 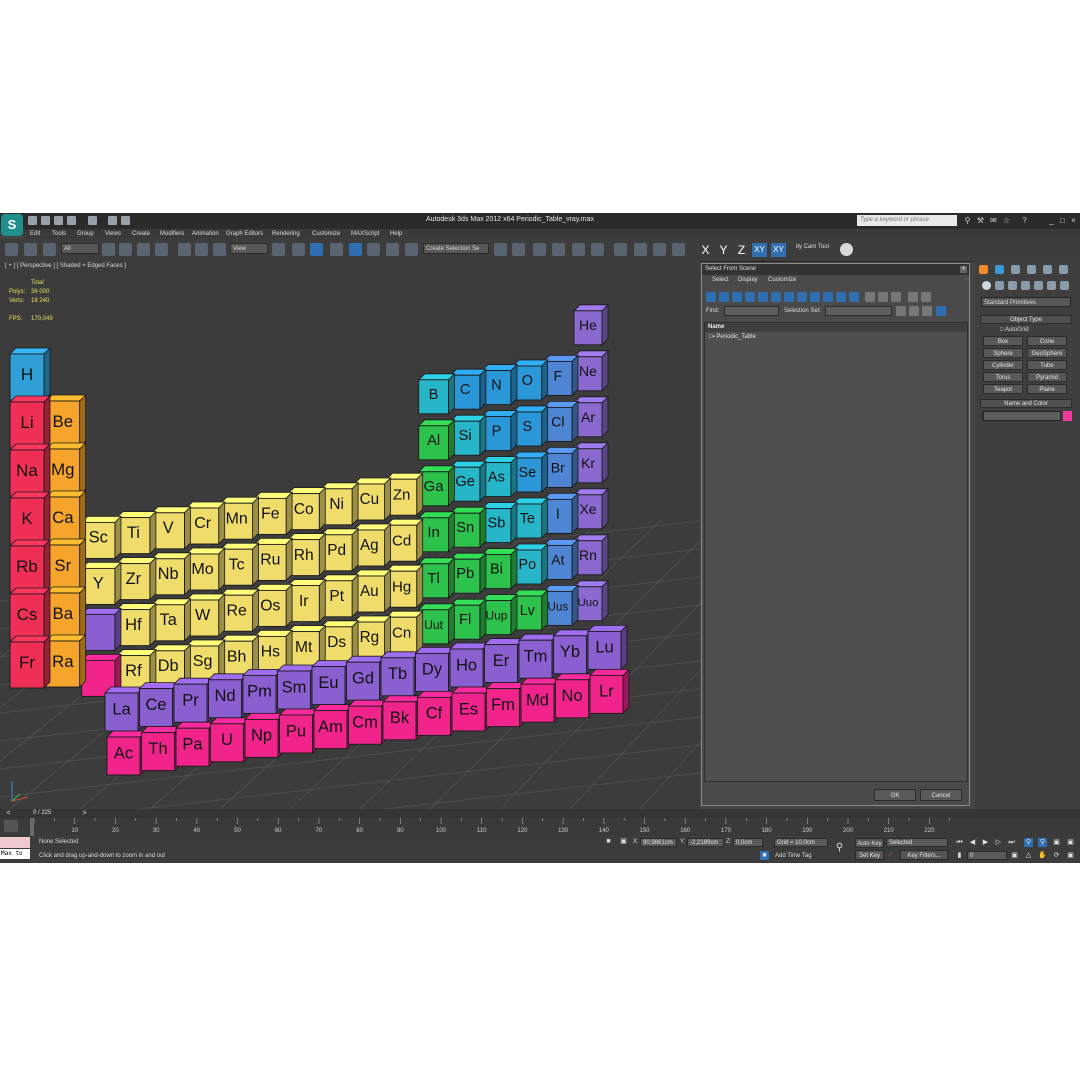 I want to click on set-key-button: Set Key, so click(x=869, y=855).